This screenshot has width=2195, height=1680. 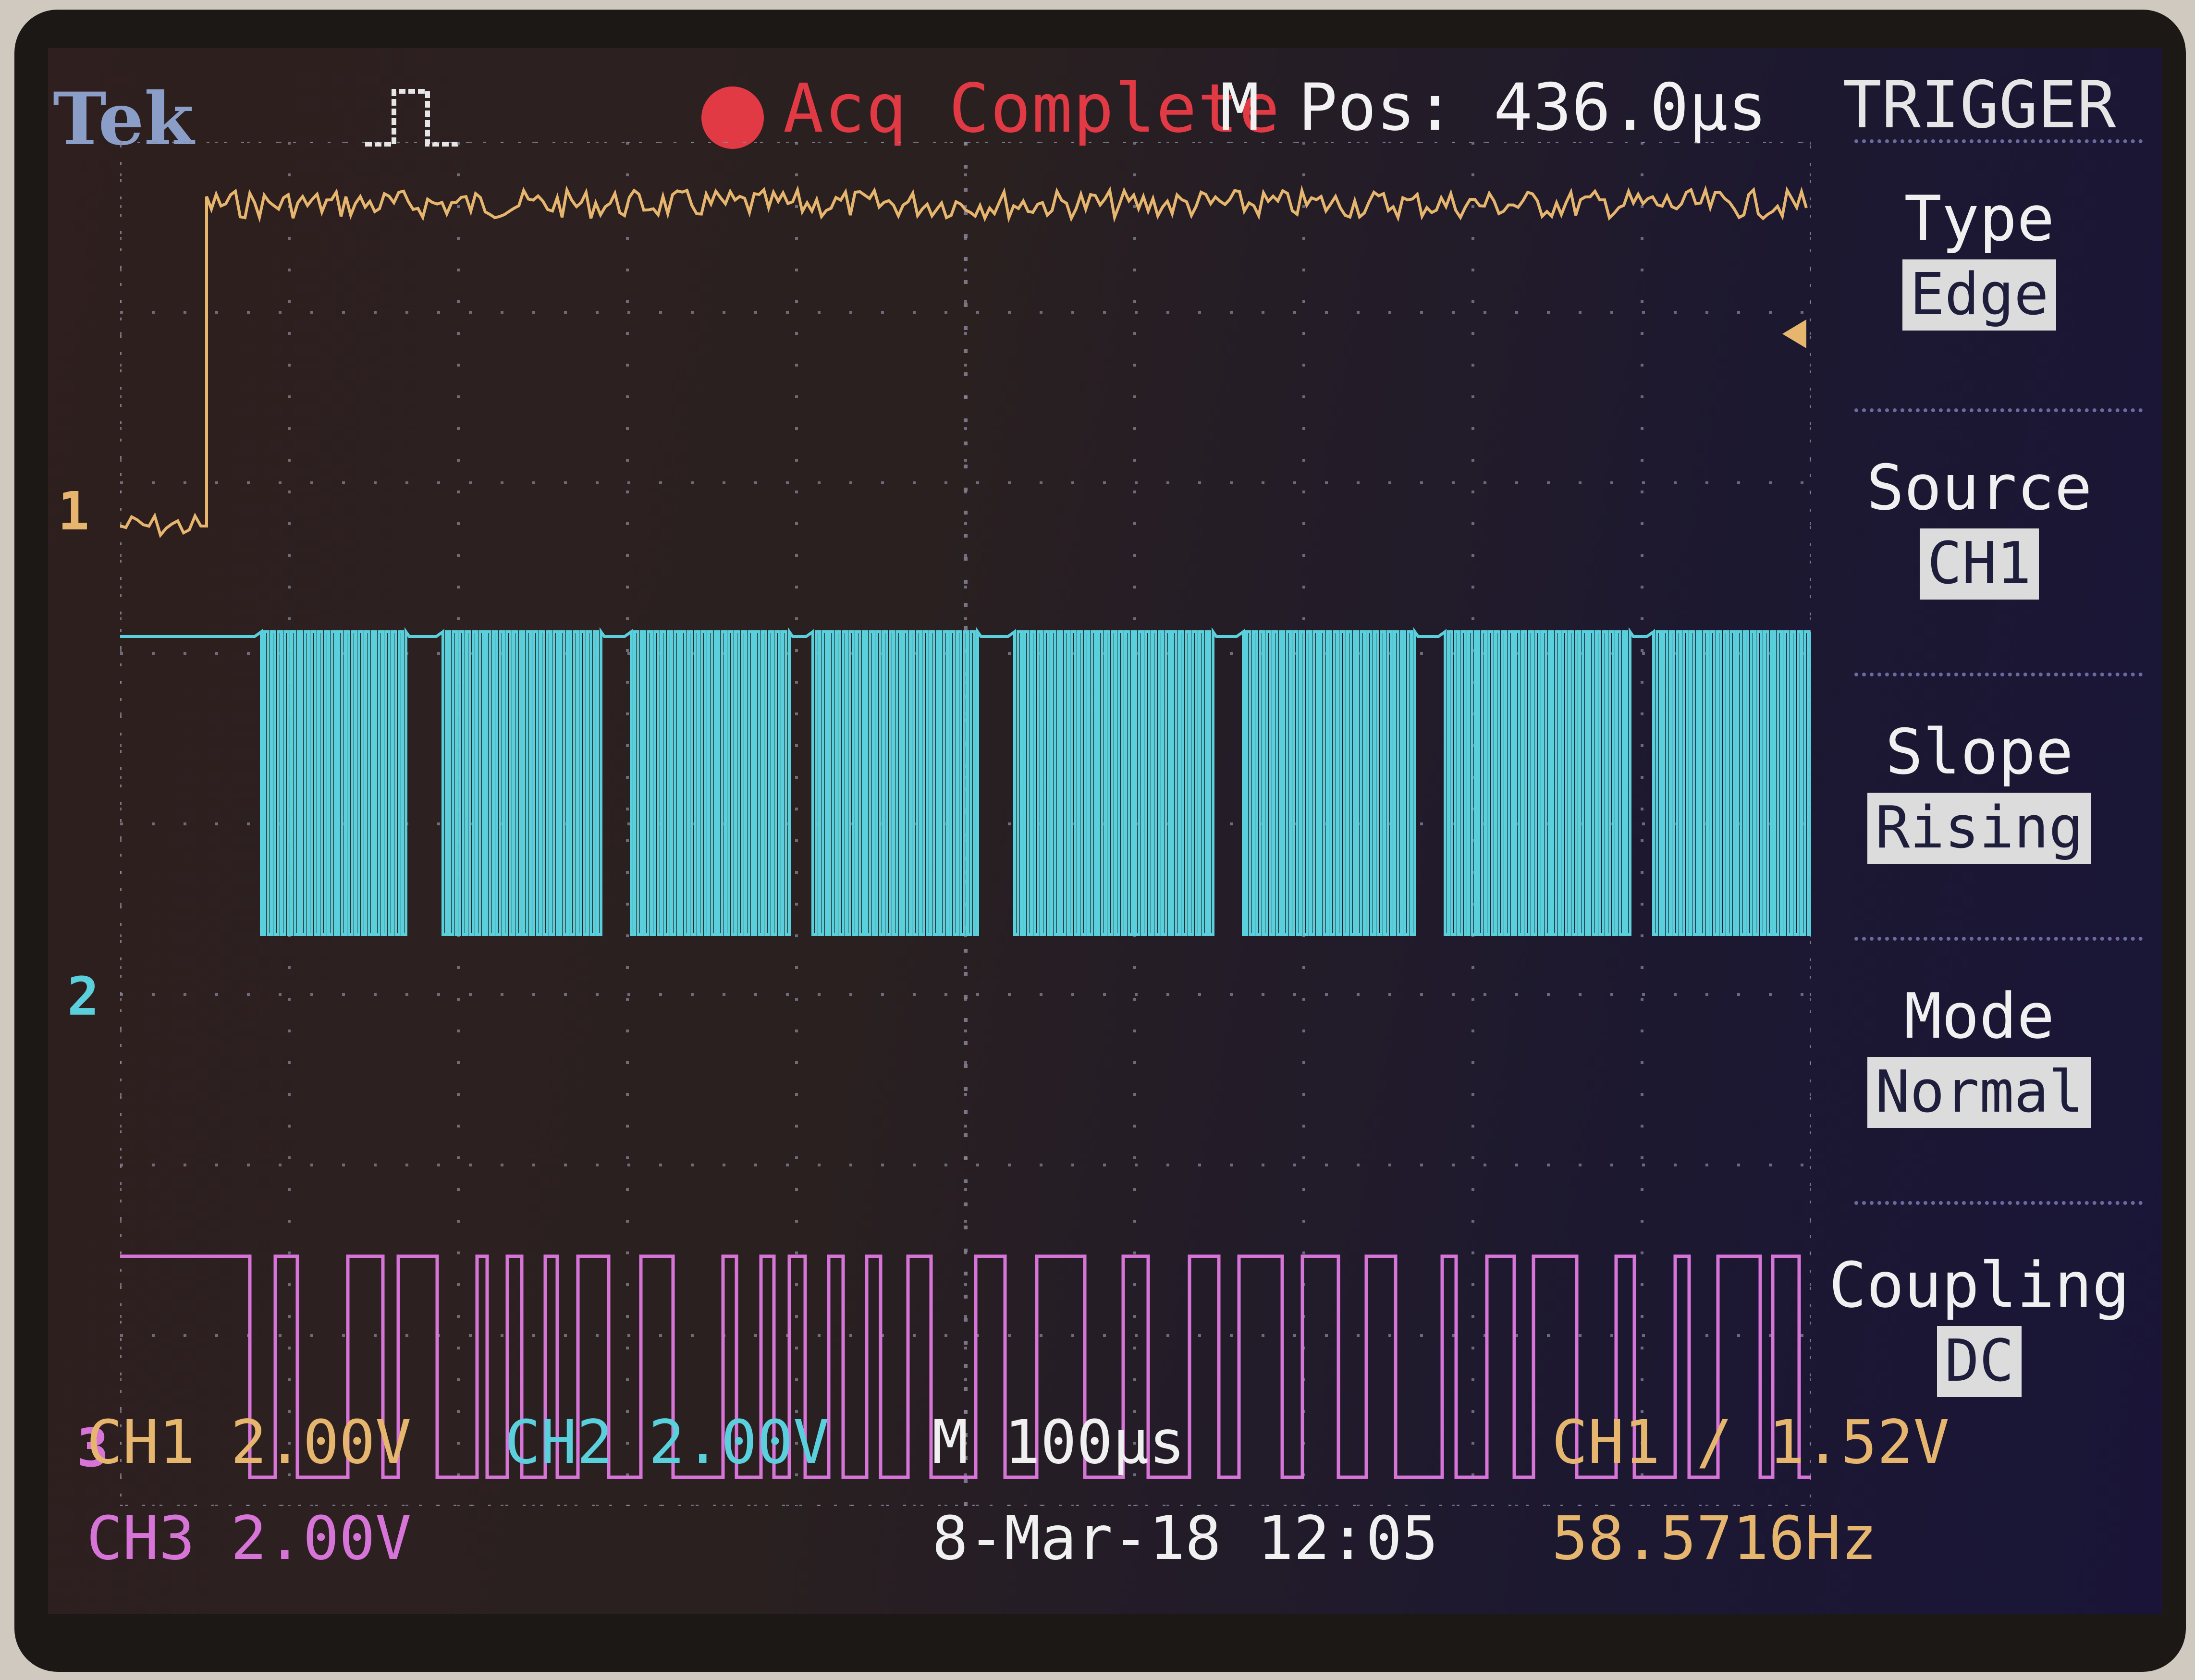 What do you see at coordinates (1979, 257) in the screenshot?
I see `menu-item-type: Type Edge` at bounding box center [1979, 257].